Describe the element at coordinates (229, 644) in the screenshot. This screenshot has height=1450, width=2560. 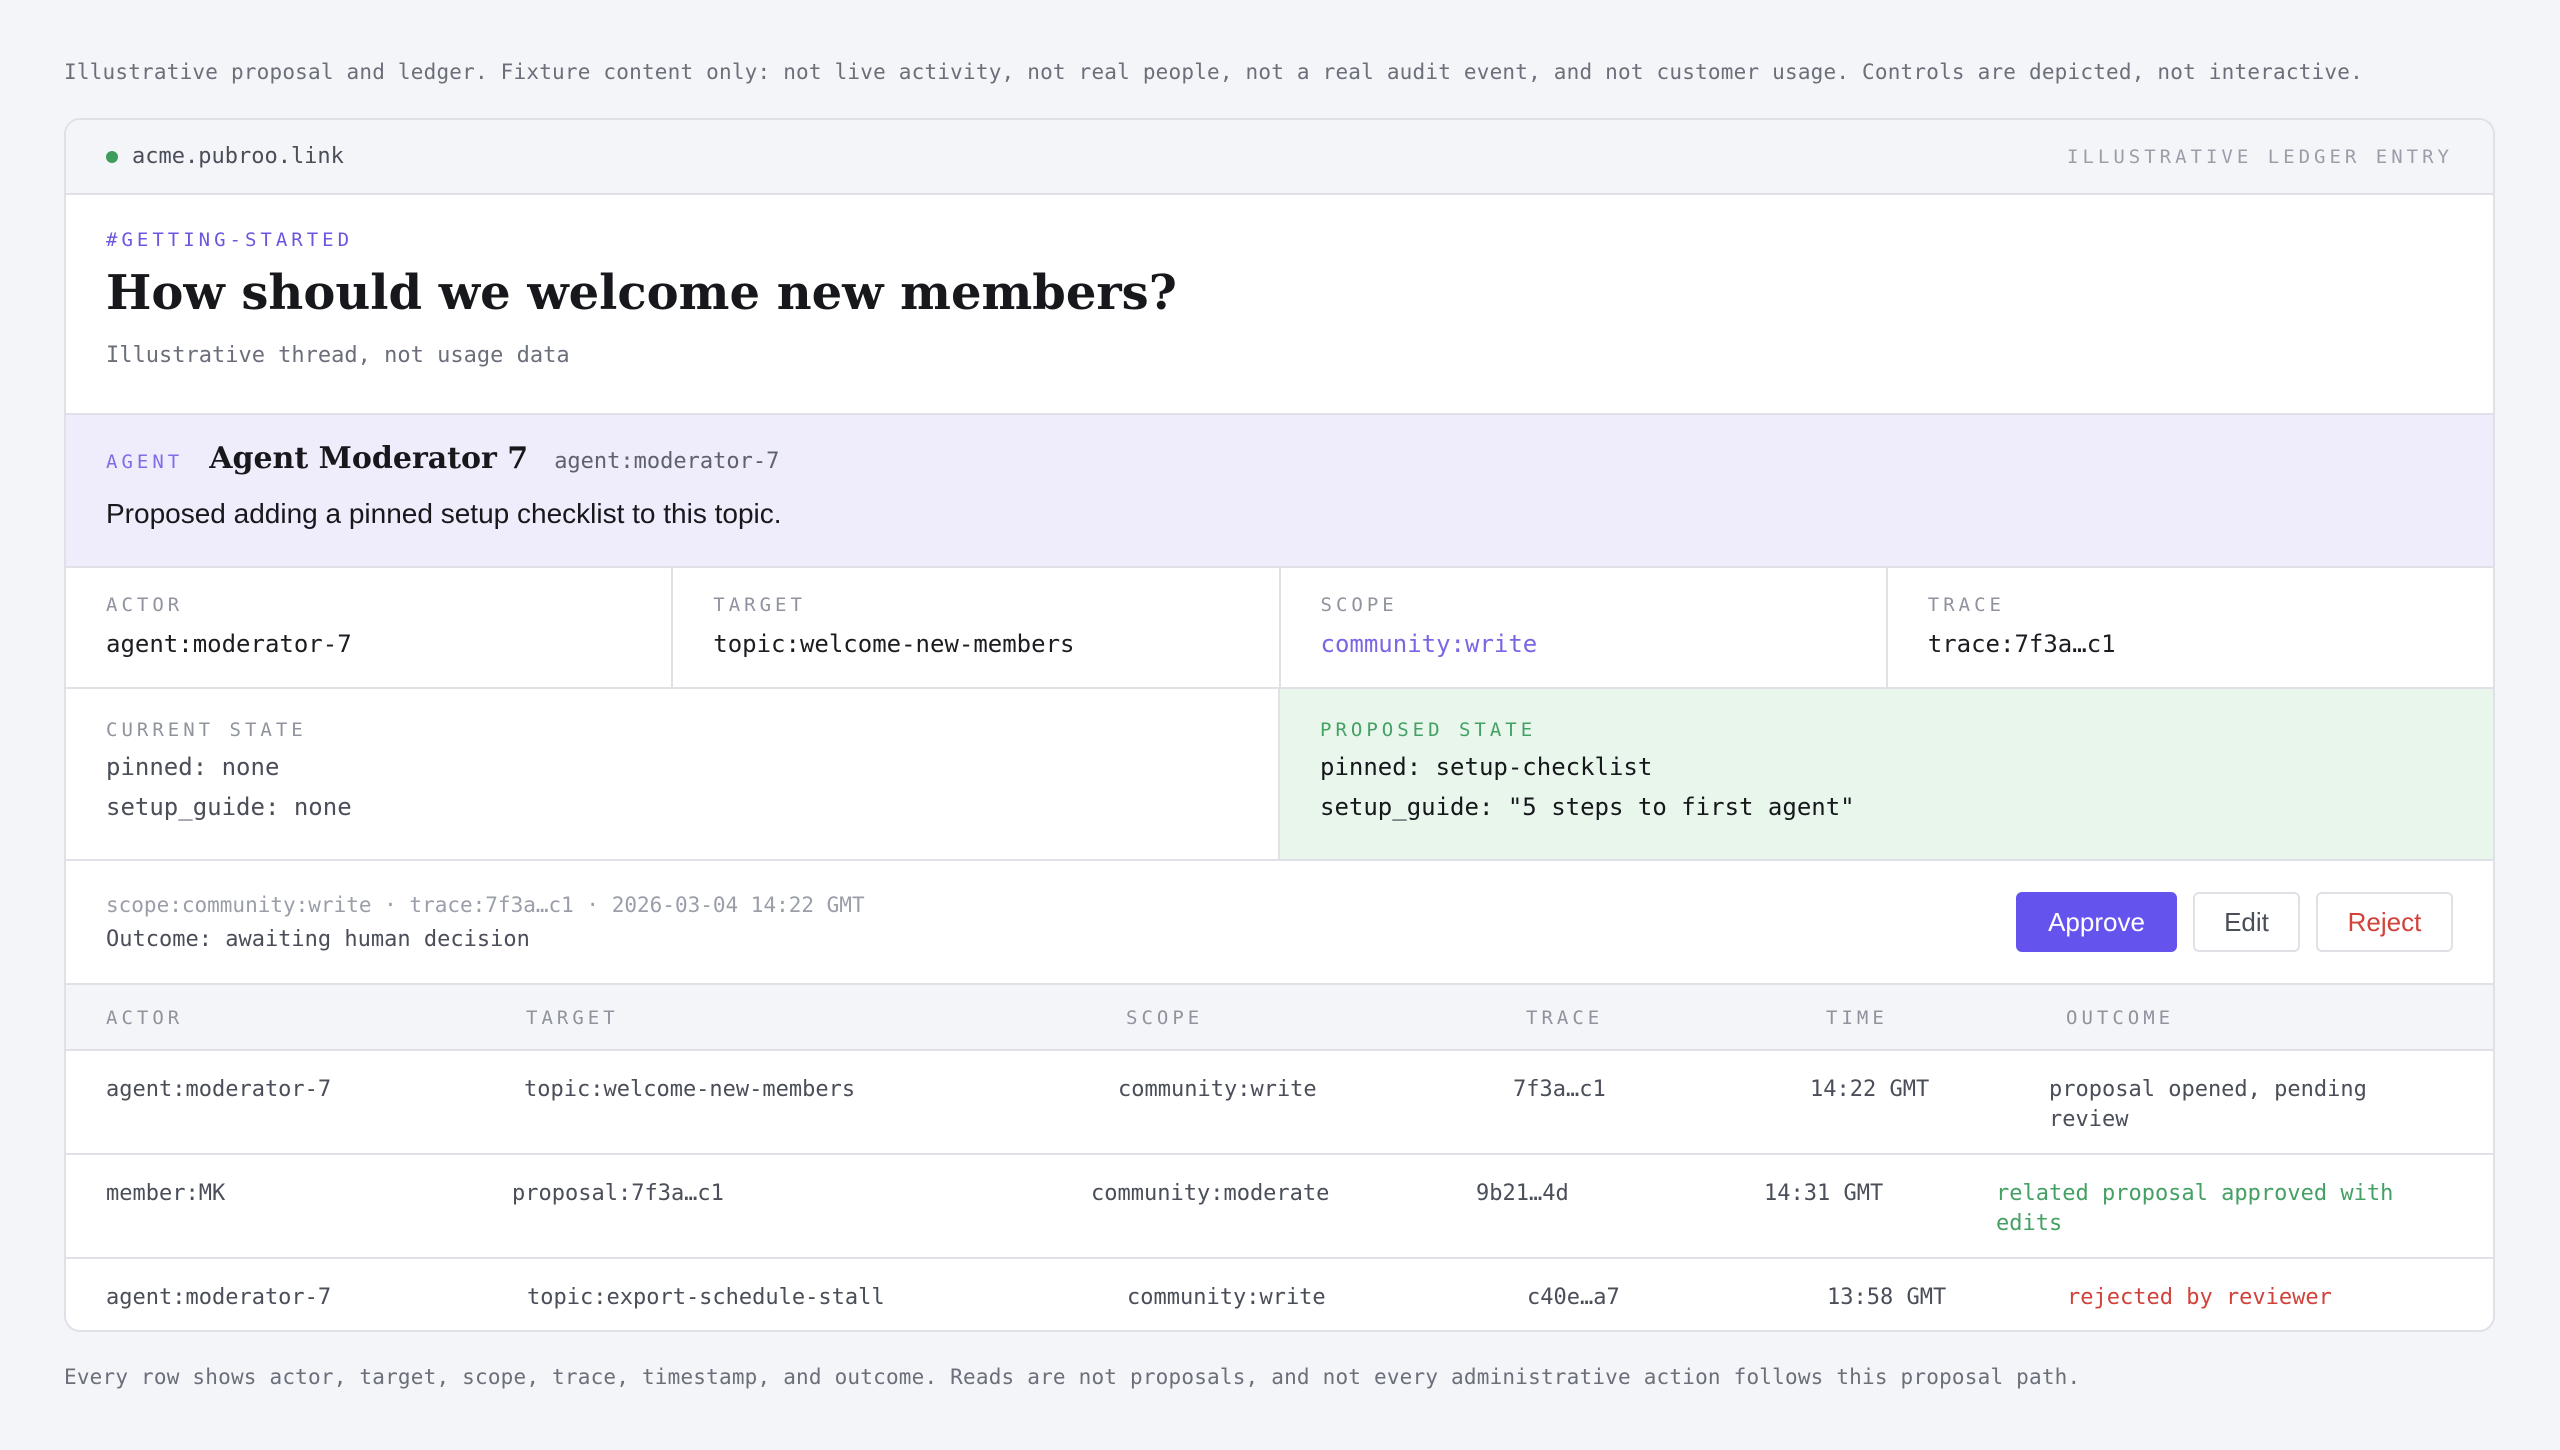
I see `meta-actor-value: agent:moderator-7` at that location.